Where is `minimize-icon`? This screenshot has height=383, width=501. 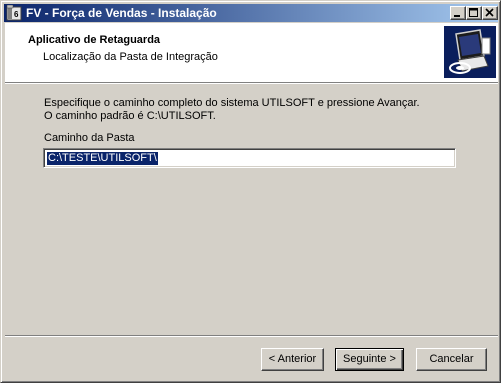 minimize-icon is located at coordinates (457, 16).